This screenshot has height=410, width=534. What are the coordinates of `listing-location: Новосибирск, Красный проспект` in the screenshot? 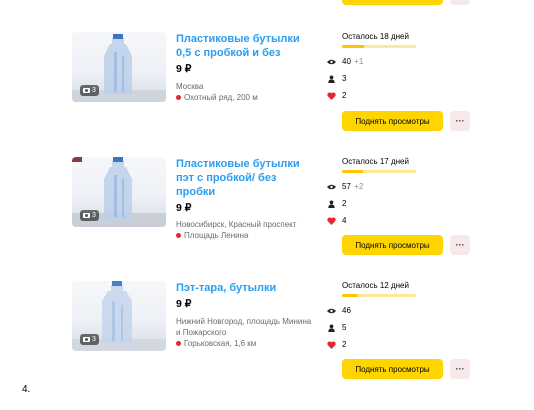 It's located at (236, 224).